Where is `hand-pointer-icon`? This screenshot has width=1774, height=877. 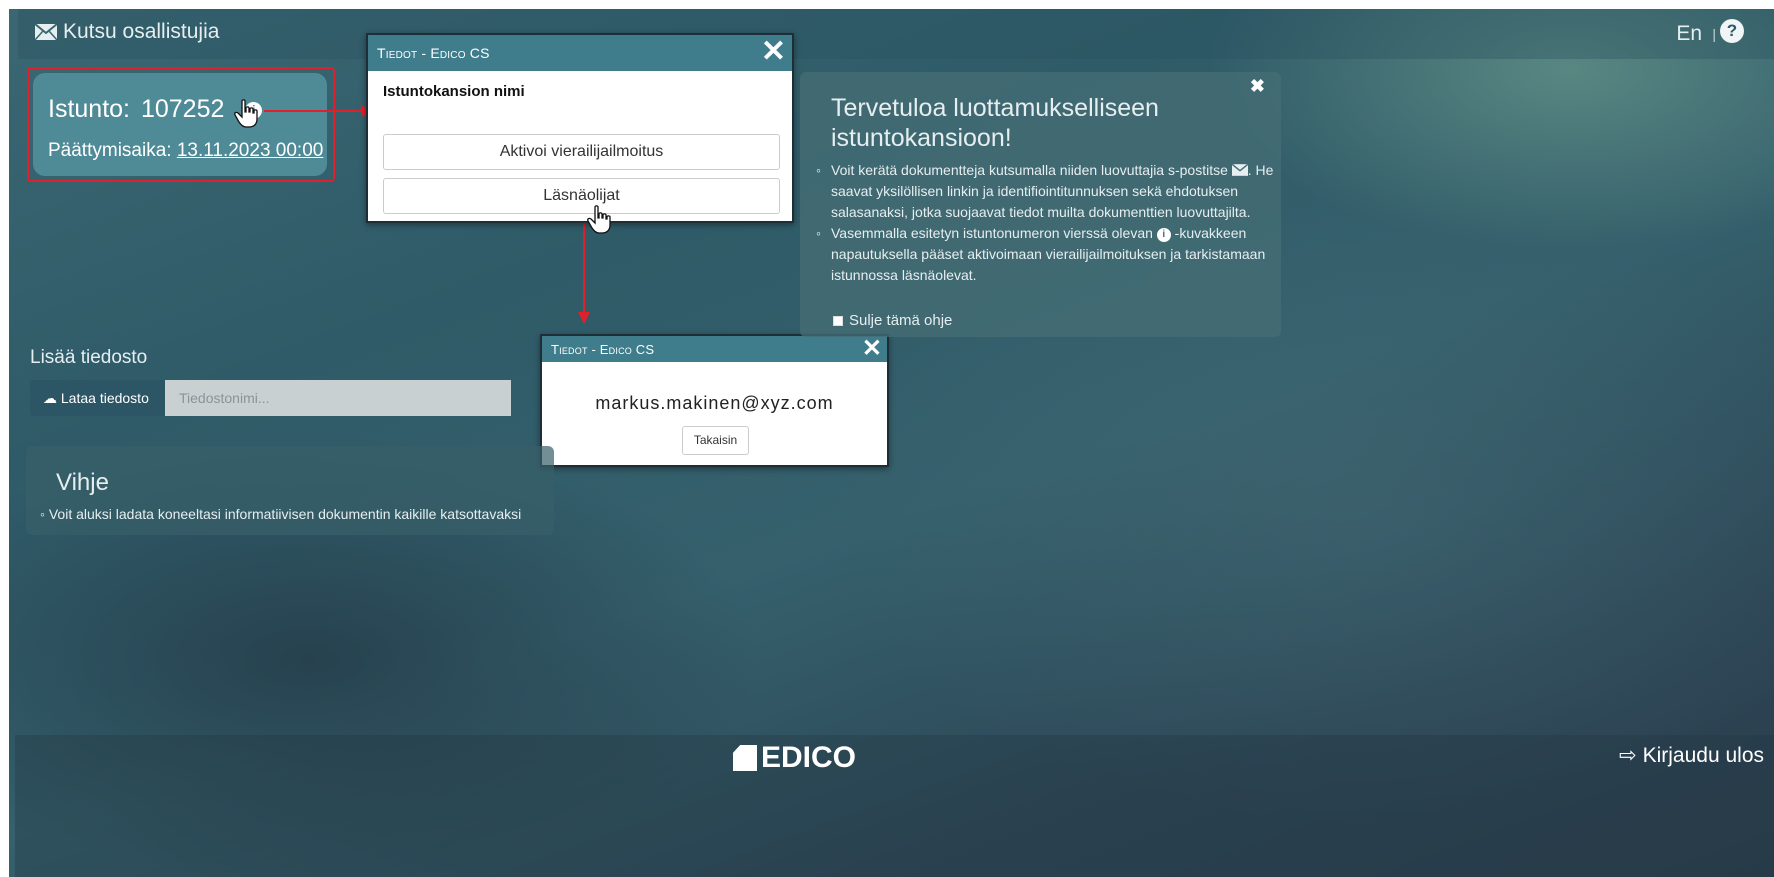 hand-pointer-icon is located at coordinates (246, 113).